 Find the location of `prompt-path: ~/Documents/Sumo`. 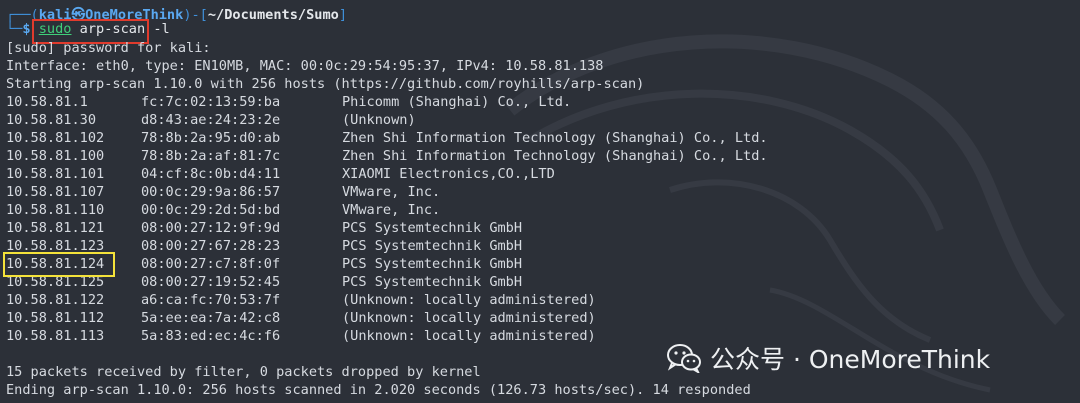

prompt-path: ~/Documents/Sumo is located at coordinates (273, 15).